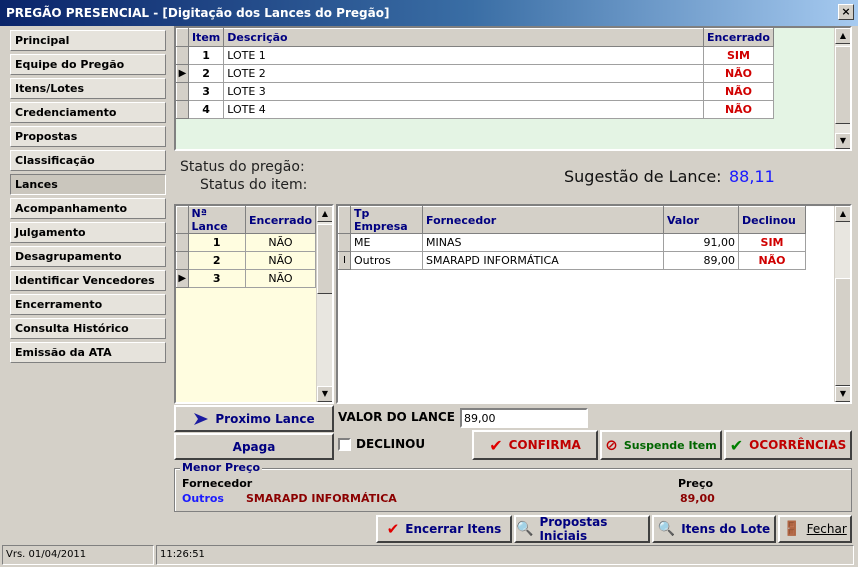 Image resolution: width=858 pixels, height=567 pixels. I want to click on sidebar-item-credenciamento: Credenciamento, so click(88, 112).